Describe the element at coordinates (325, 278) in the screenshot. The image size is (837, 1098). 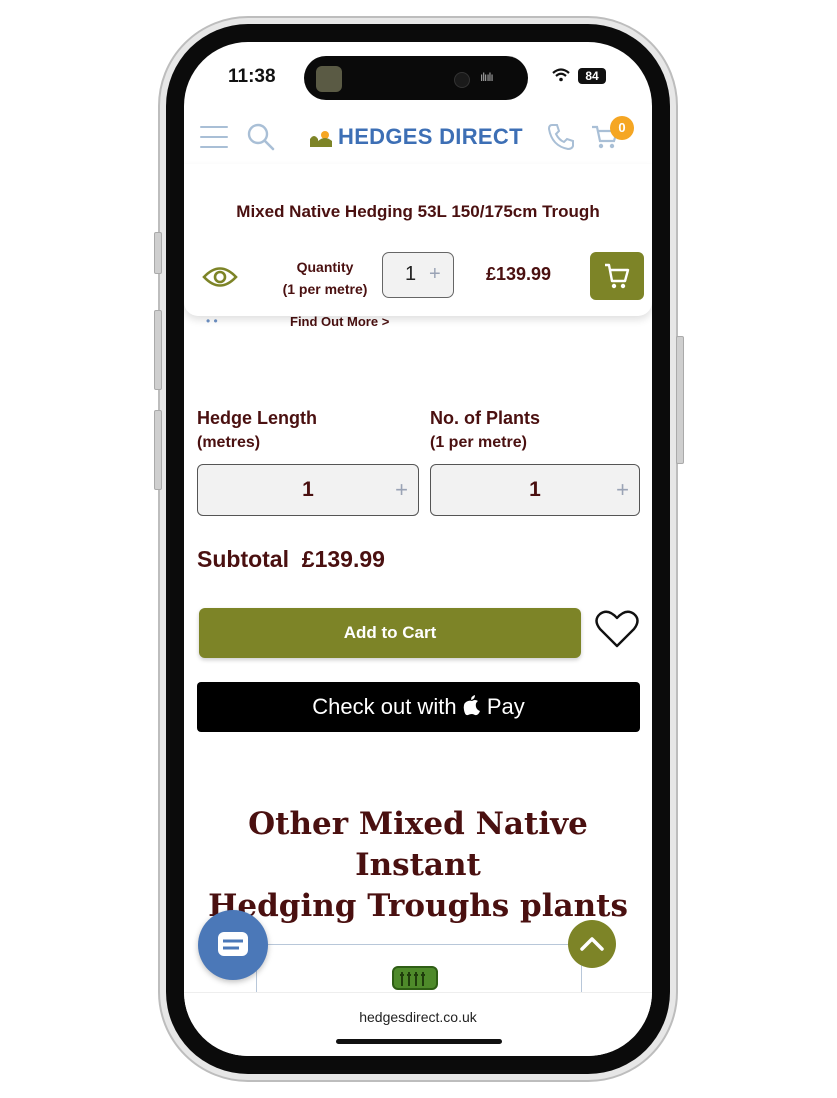
I see `quantity-label: Quantity (1 per metre)` at that location.